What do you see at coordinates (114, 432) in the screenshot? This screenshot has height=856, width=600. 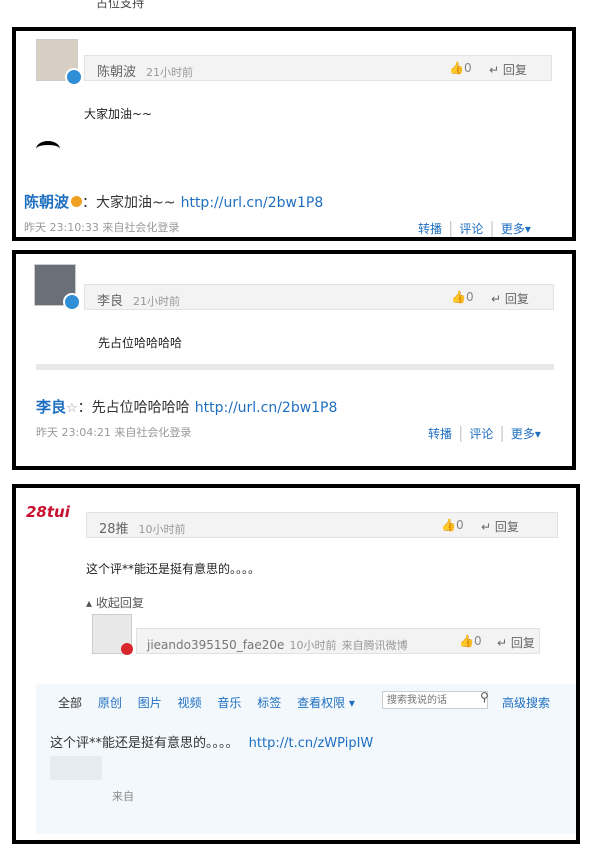 I see `post-meta: 昨天 23:04:21 来自社会化登录` at bounding box center [114, 432].